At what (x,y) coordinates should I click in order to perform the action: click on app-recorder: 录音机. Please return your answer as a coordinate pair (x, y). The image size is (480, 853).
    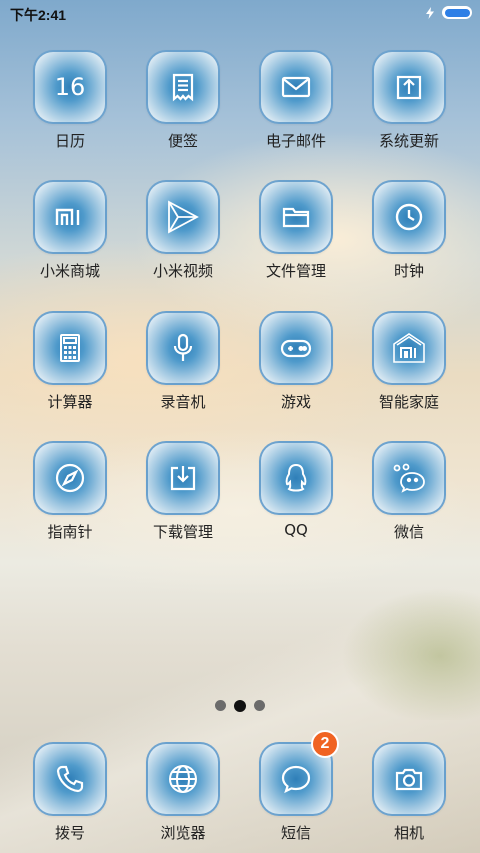
    Looking at the image, I should click on (183, 361).